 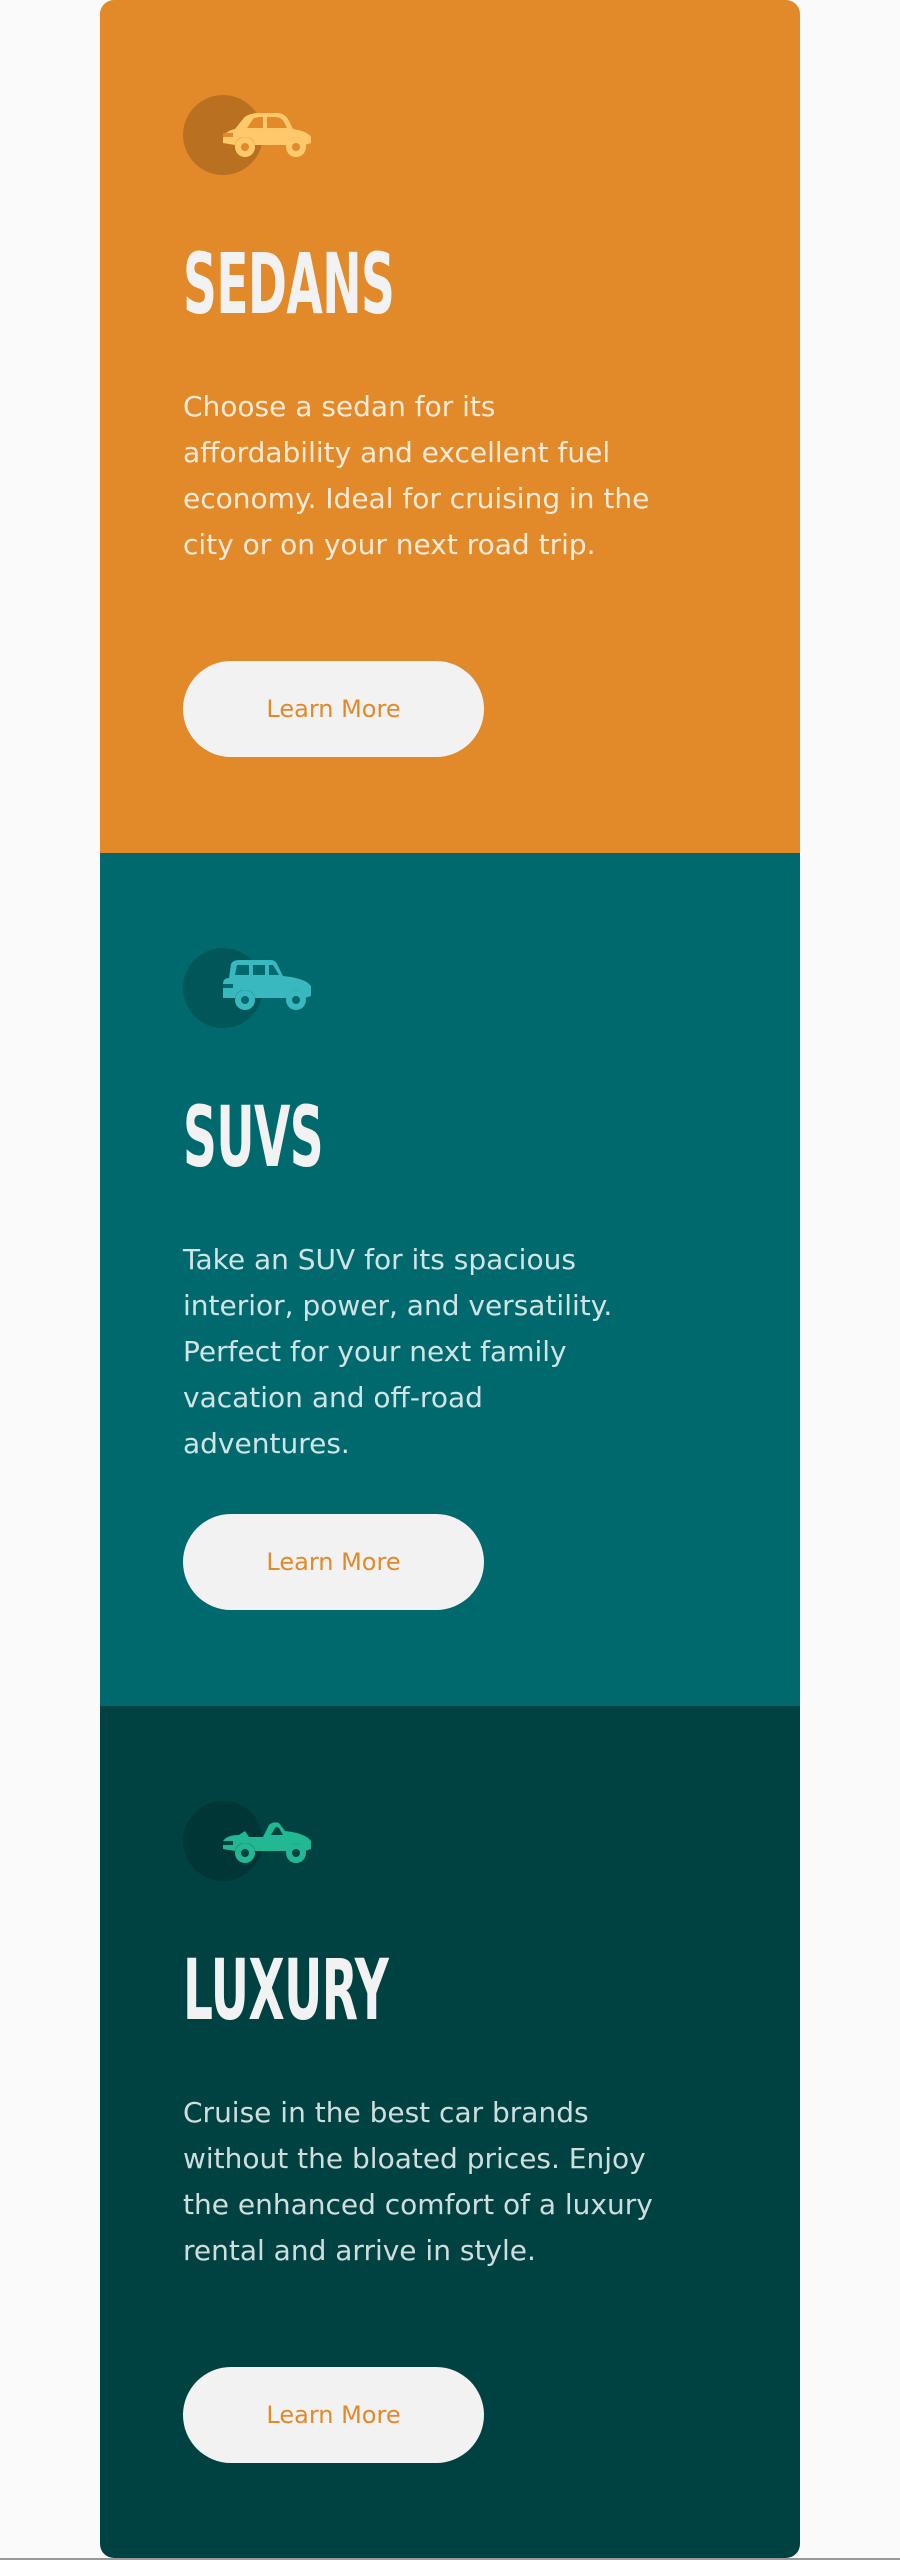 What do you see at coordinates (253, 1137) in the screenshot?
I see `card-title: SUVS` at bounding box center [253, 1137].